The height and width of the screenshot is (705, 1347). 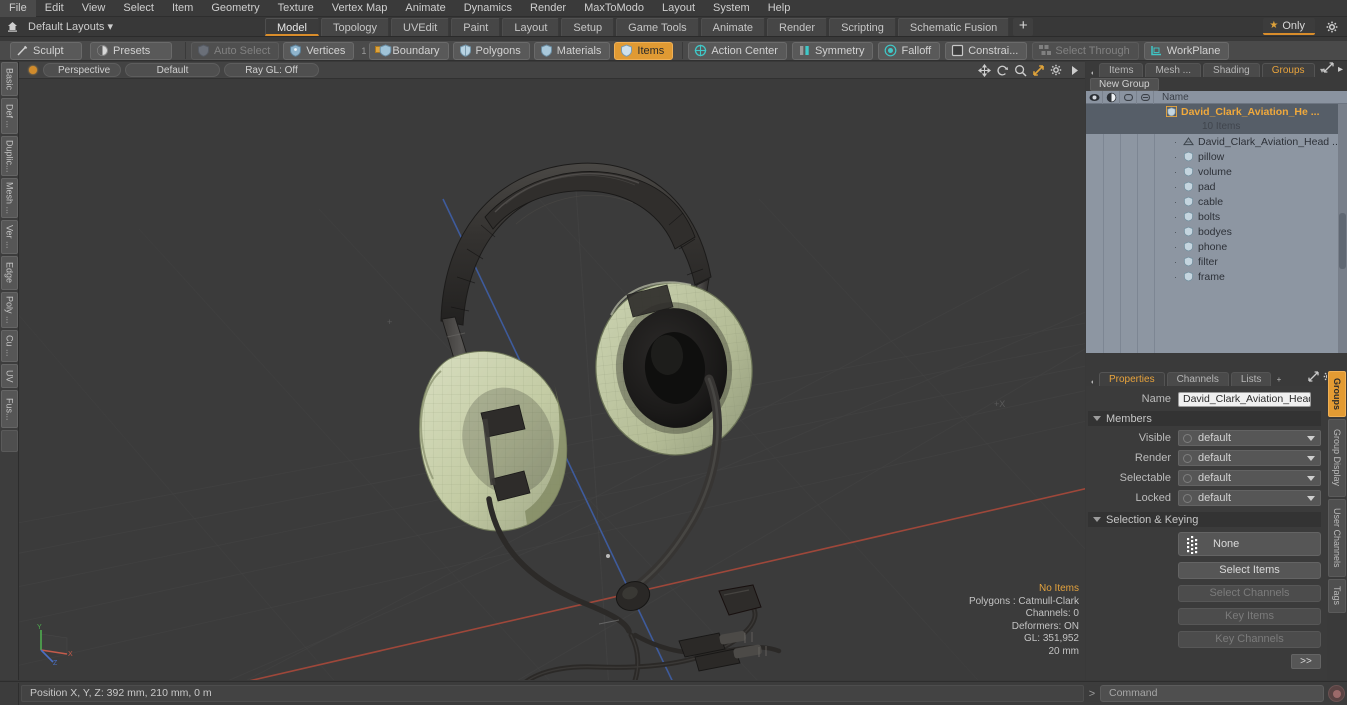 What do you see at coordinates (1249, 570) in the screenshot?
I see `button-select-items: Select Items` at bounding box center [1249, 570].